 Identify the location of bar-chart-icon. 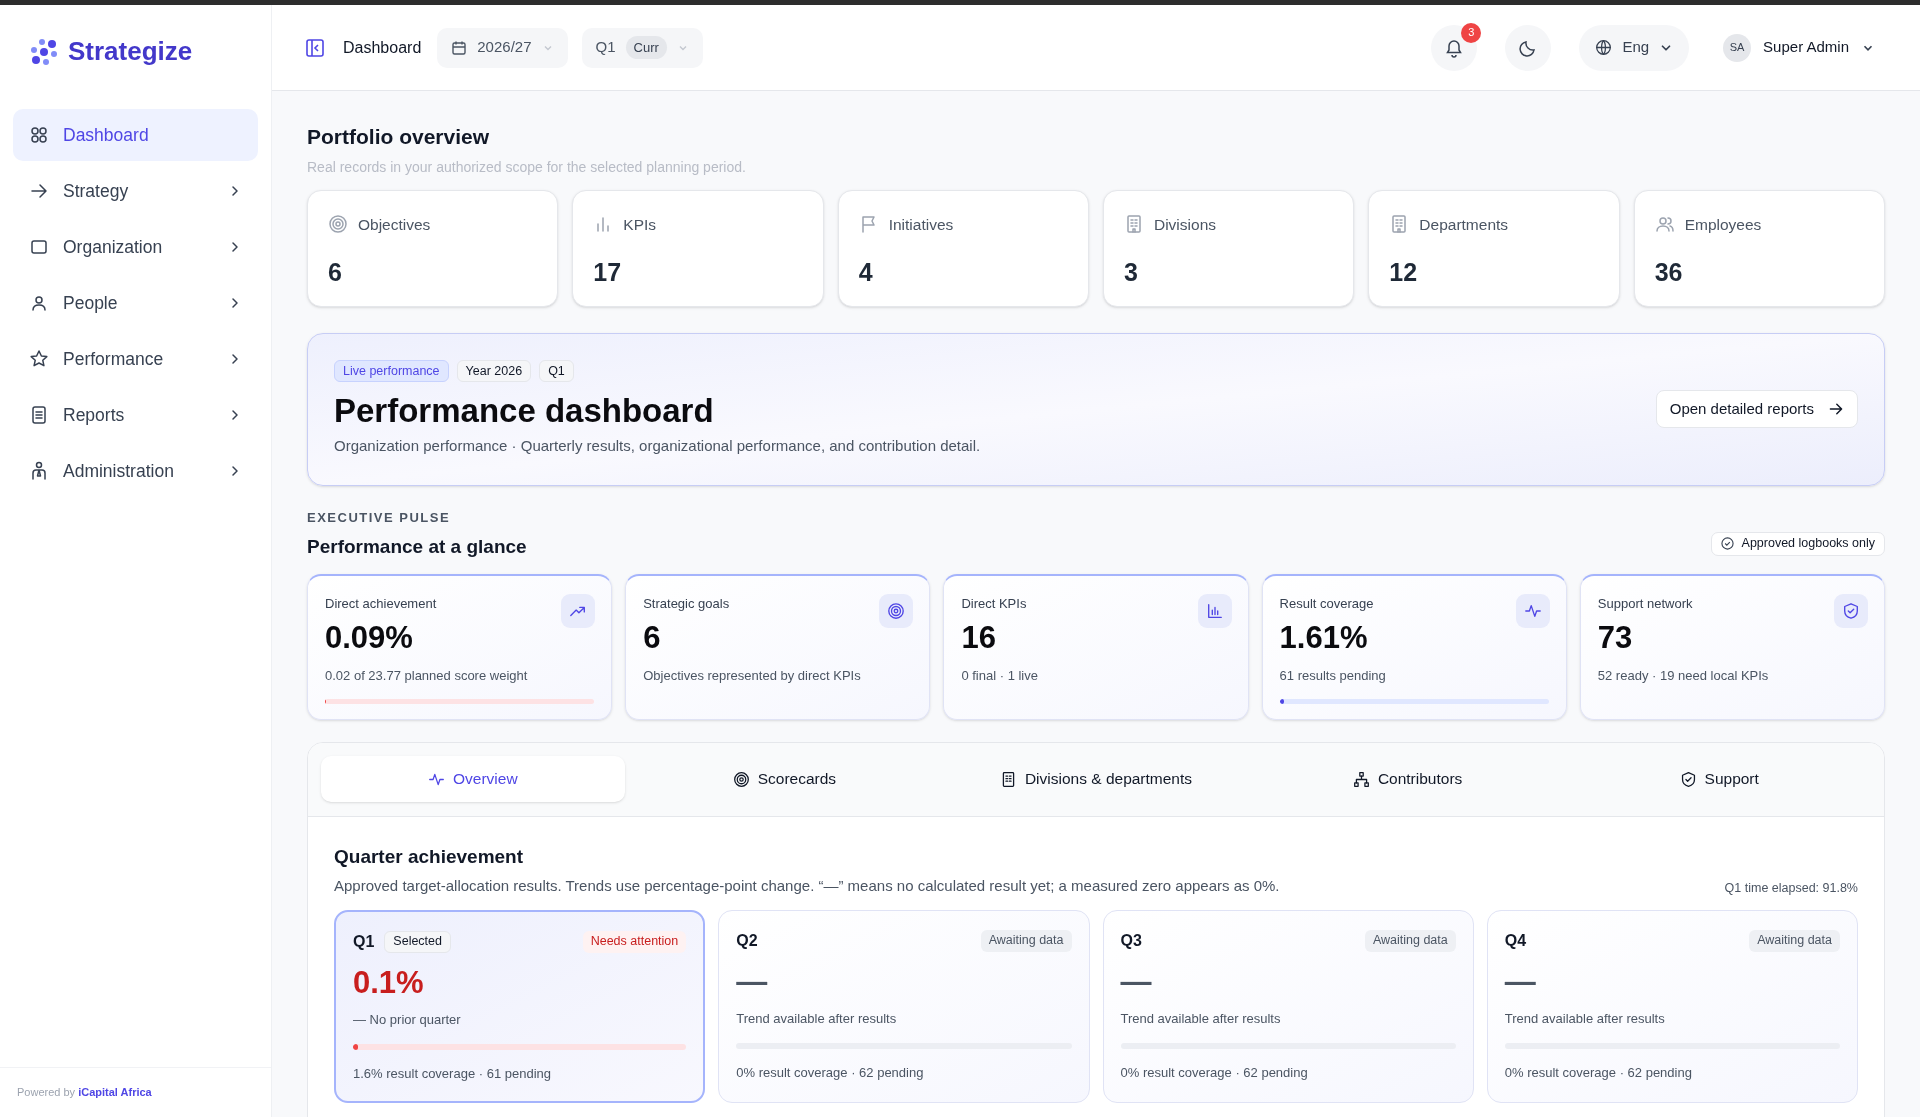
(1214, 610).